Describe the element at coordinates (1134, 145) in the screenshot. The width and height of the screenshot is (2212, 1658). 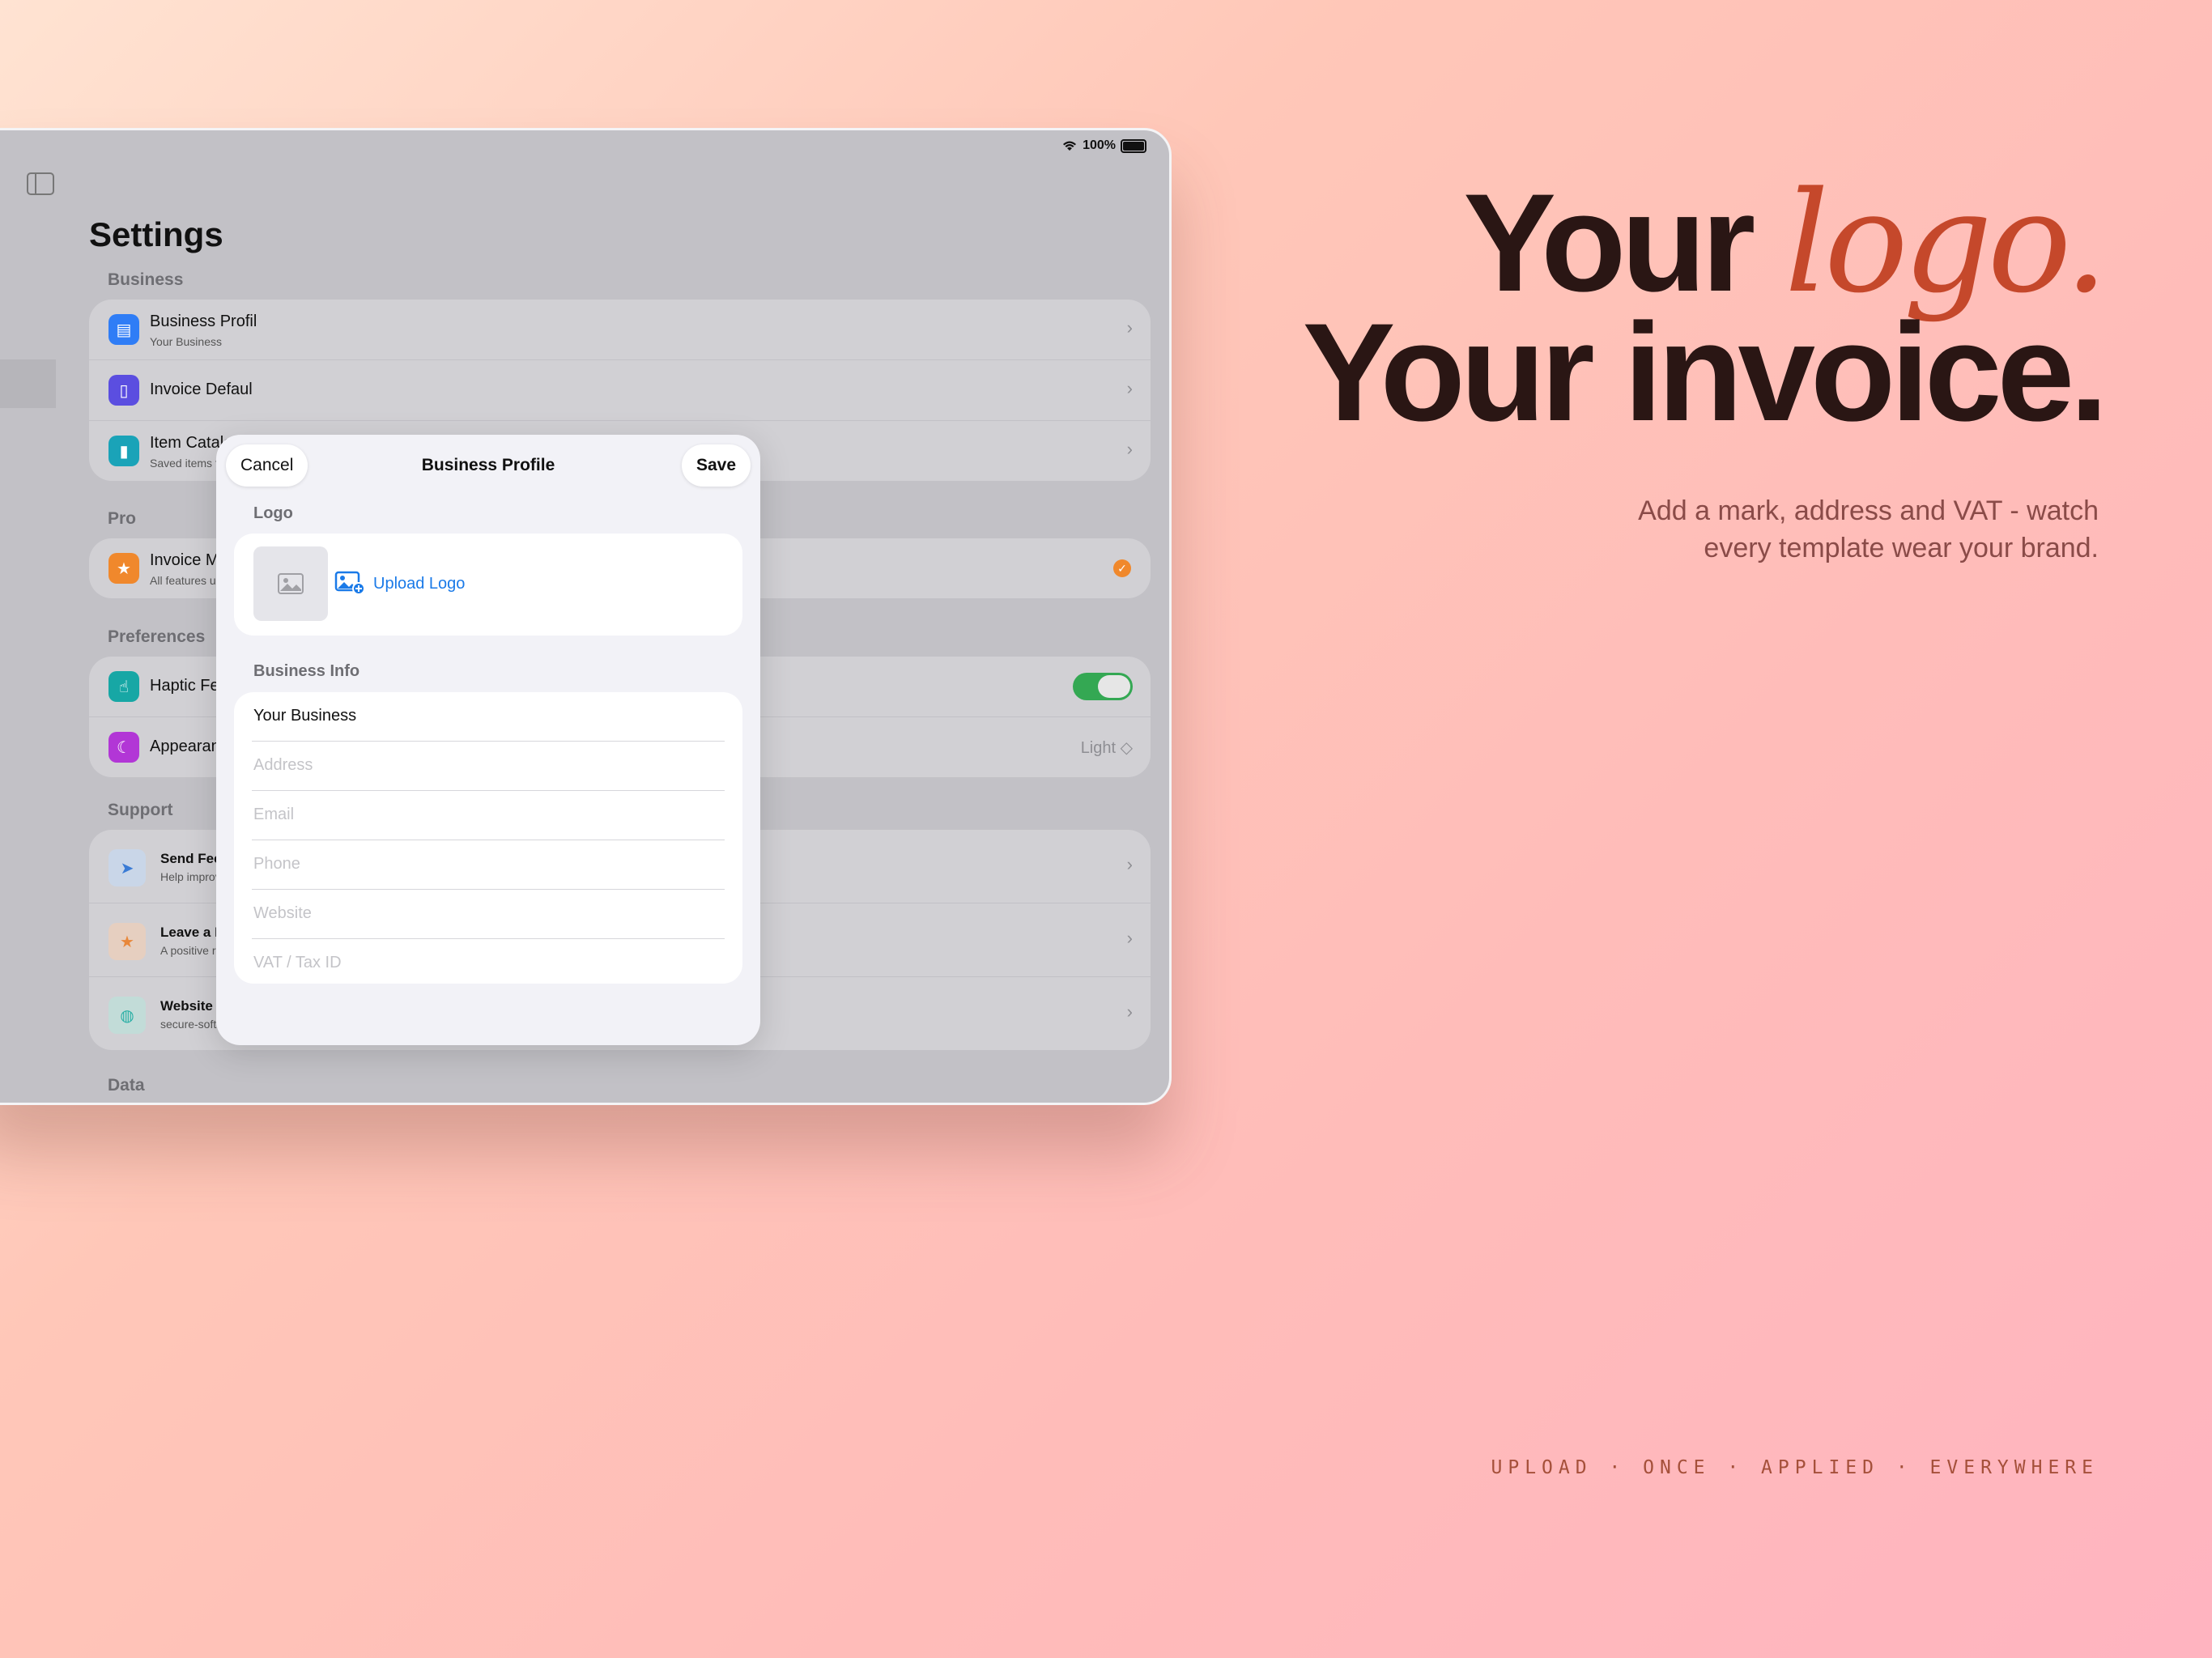
I see `battery-icon` at that location.